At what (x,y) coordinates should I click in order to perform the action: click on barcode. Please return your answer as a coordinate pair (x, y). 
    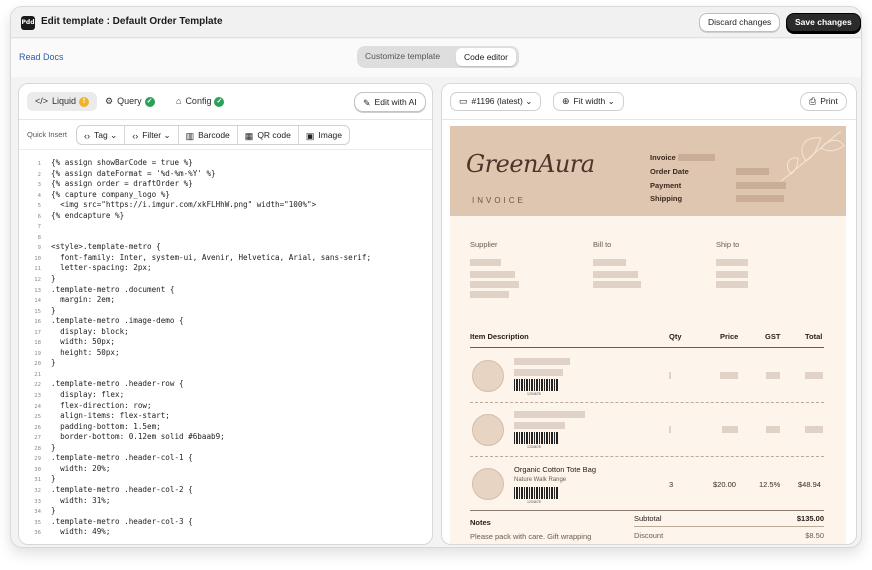
    Looking at the image, I should click on (536, 493).